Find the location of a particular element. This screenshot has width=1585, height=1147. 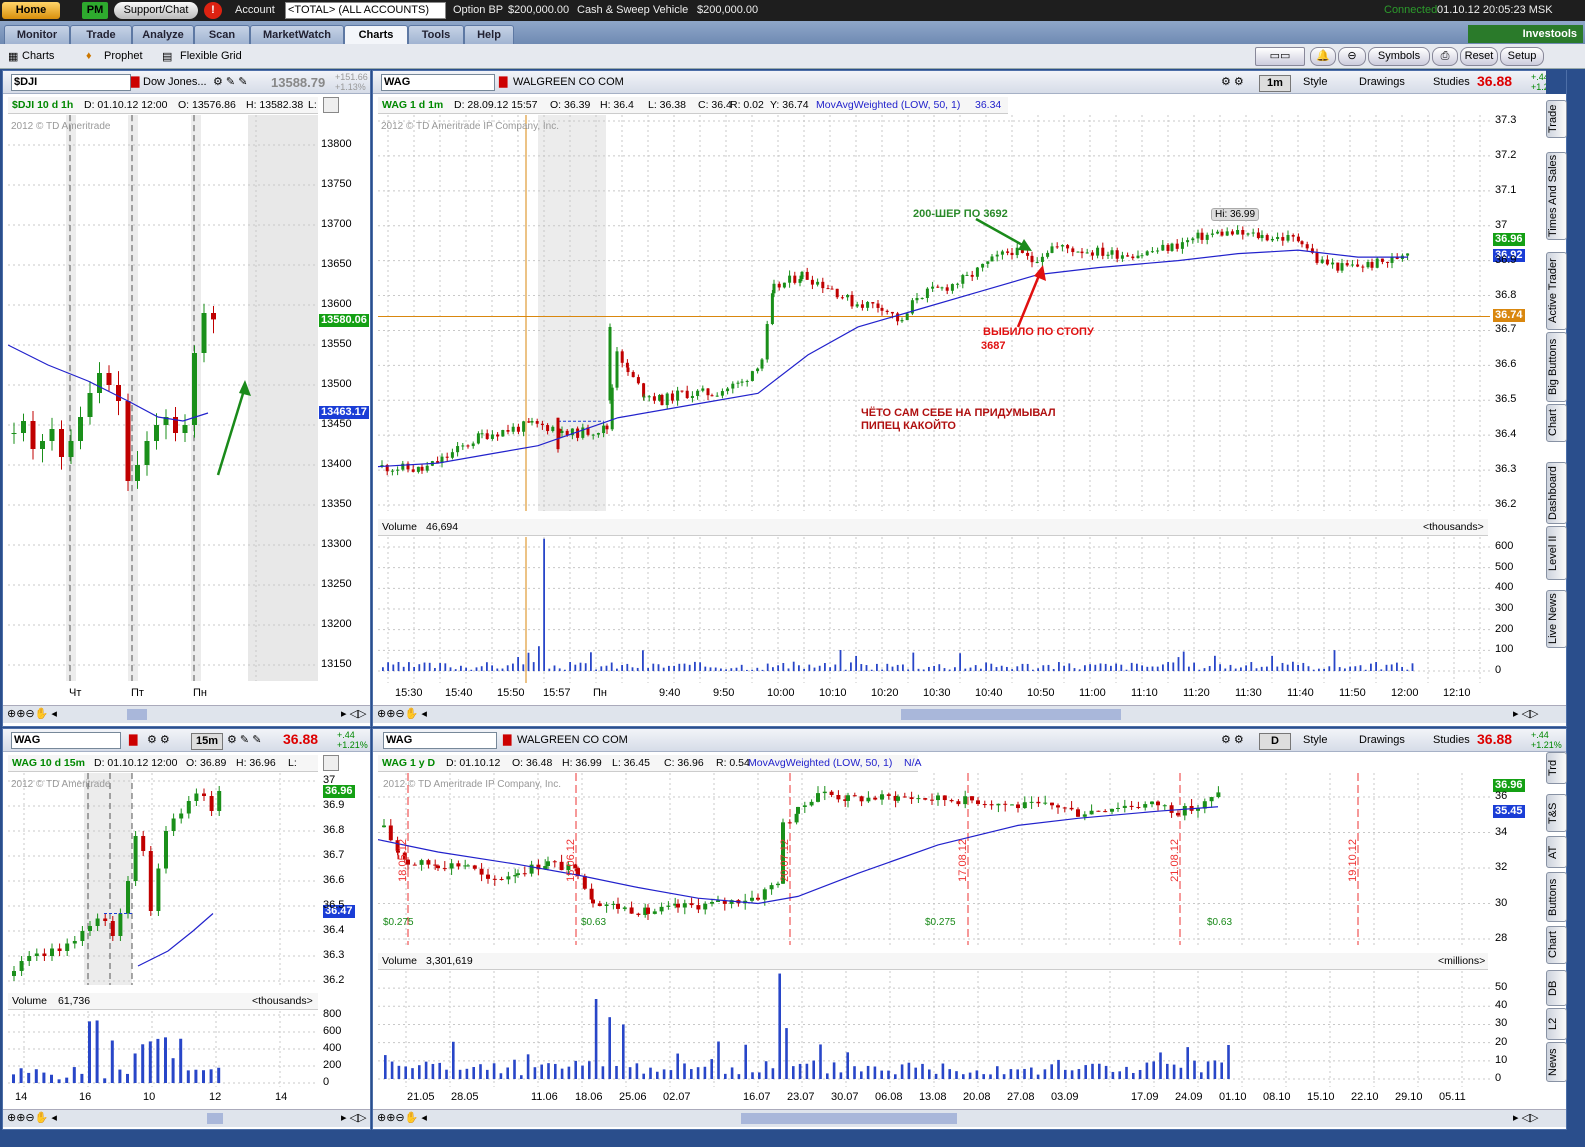

dji-expand-icon is located at coordinates (331, 105).